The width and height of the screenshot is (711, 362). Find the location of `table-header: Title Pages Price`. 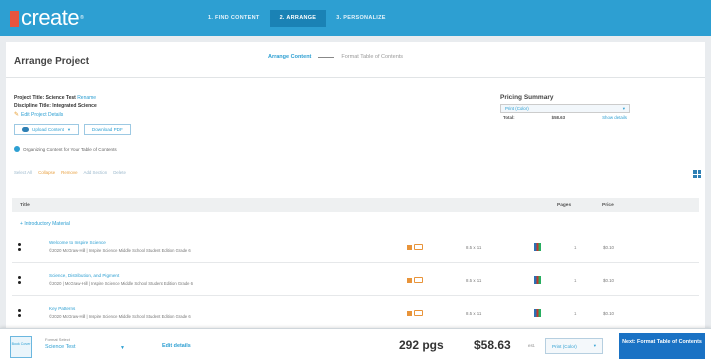

table-header: Title Pages Price is located at coordinates (355, 205).